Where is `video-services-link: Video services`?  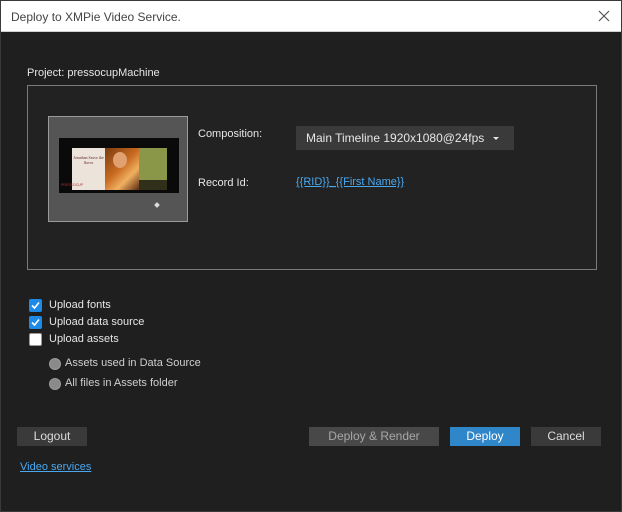
video-services-link: Video services is located at coordinates (55, 467).